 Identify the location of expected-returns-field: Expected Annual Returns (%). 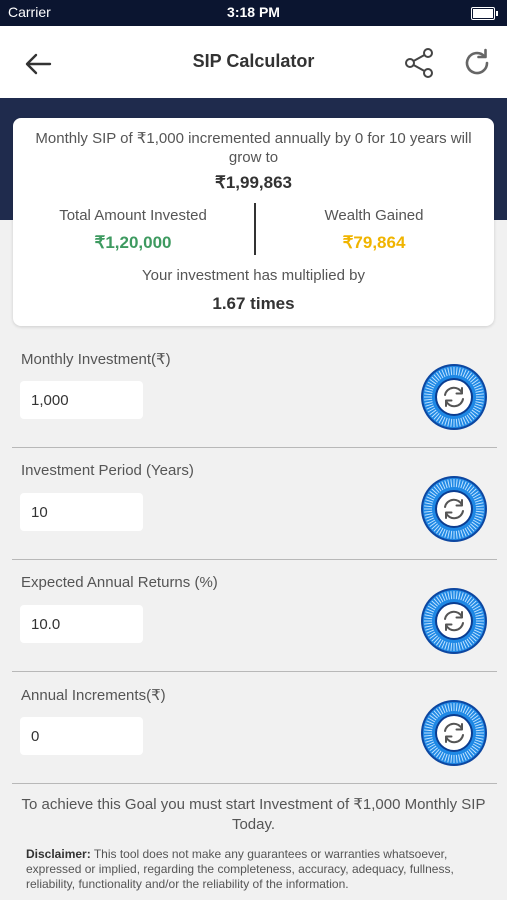
(253, 616).